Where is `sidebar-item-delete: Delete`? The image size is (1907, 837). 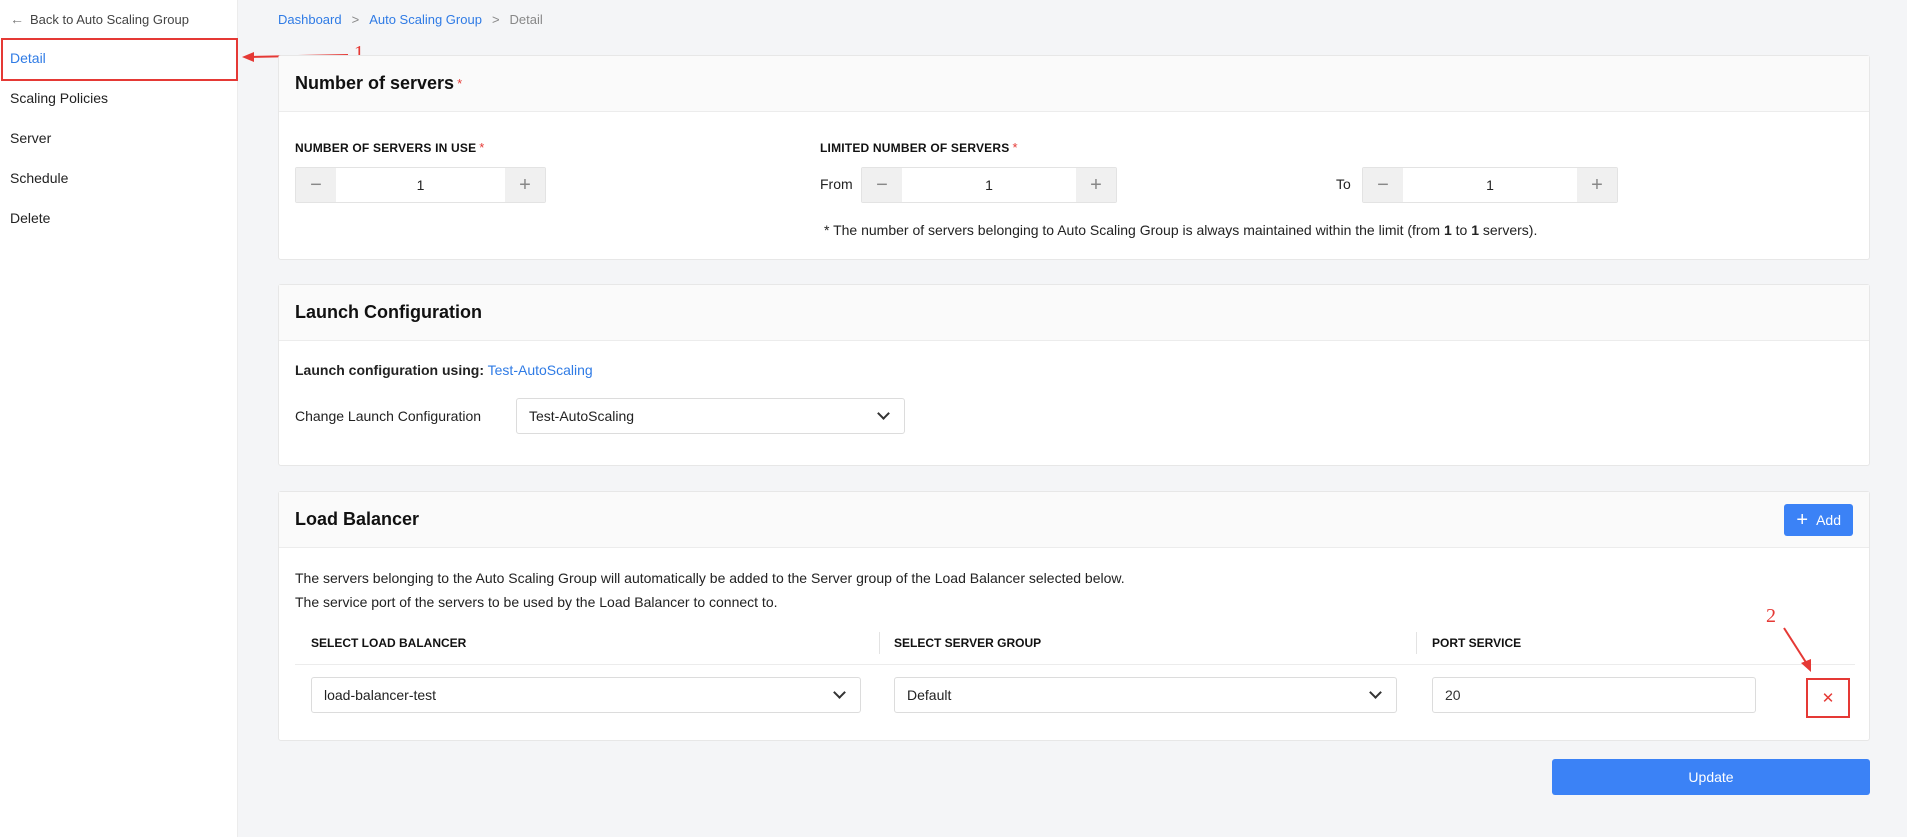 sidebar-item-delete: Delete is located at coordinates (119, 218).